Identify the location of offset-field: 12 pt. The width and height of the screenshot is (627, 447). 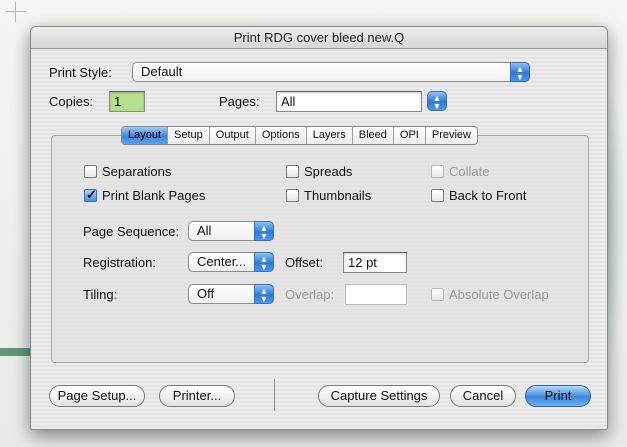
(375, 262).